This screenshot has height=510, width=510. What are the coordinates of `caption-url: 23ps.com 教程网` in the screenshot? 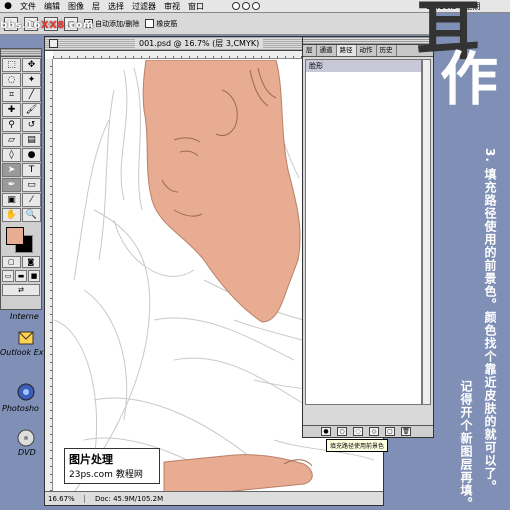 It's located at (106, 475).